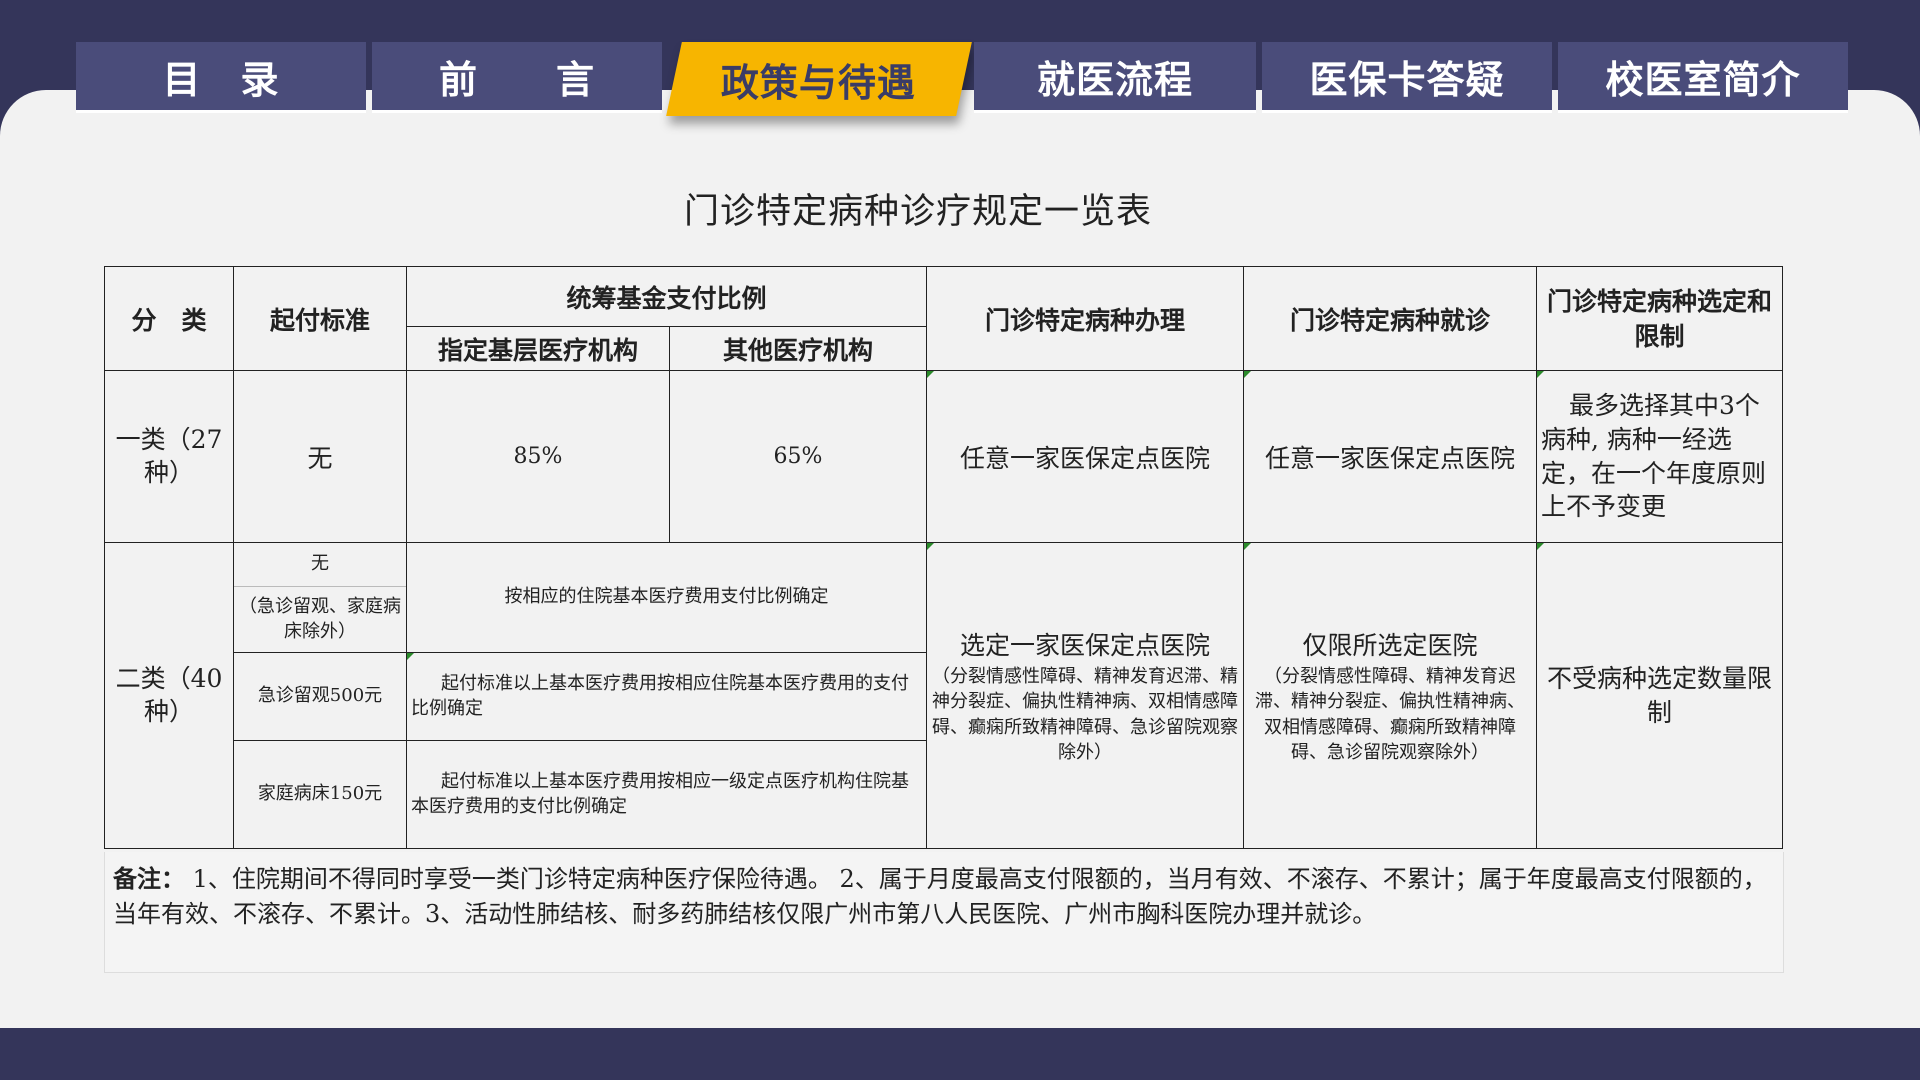  I want to click on tab-policy: 政策与待遇, so click(819, 79).